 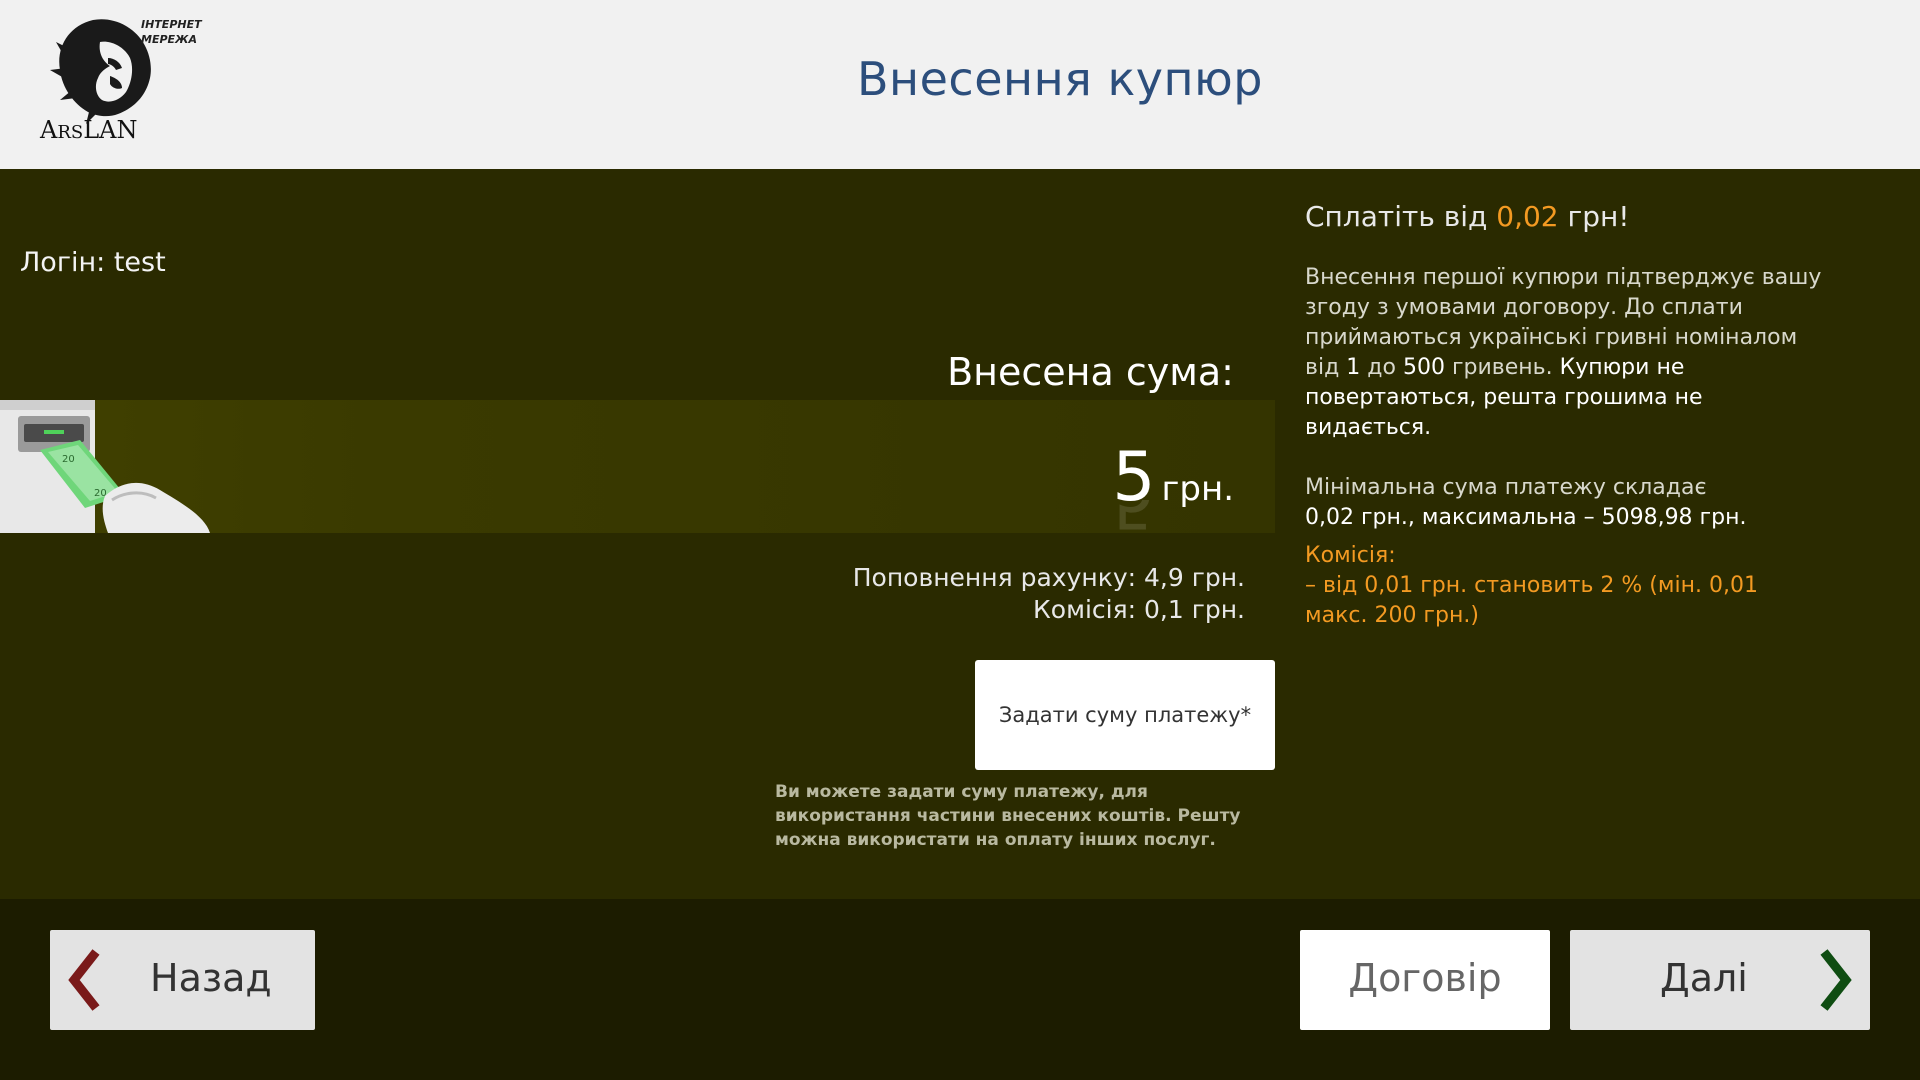 I want to click on back-button: Назад, so click(x=182, y=980).